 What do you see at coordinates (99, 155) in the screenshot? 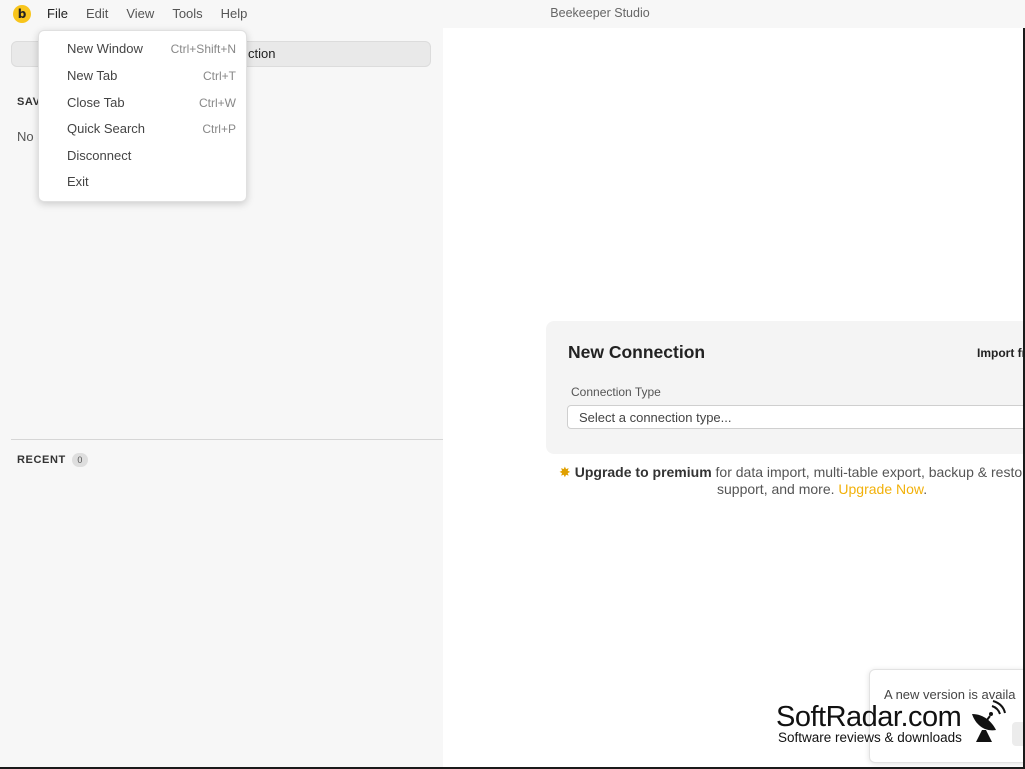
I see `menu-item-label: Disconnect` at bounding box center [99, 155].